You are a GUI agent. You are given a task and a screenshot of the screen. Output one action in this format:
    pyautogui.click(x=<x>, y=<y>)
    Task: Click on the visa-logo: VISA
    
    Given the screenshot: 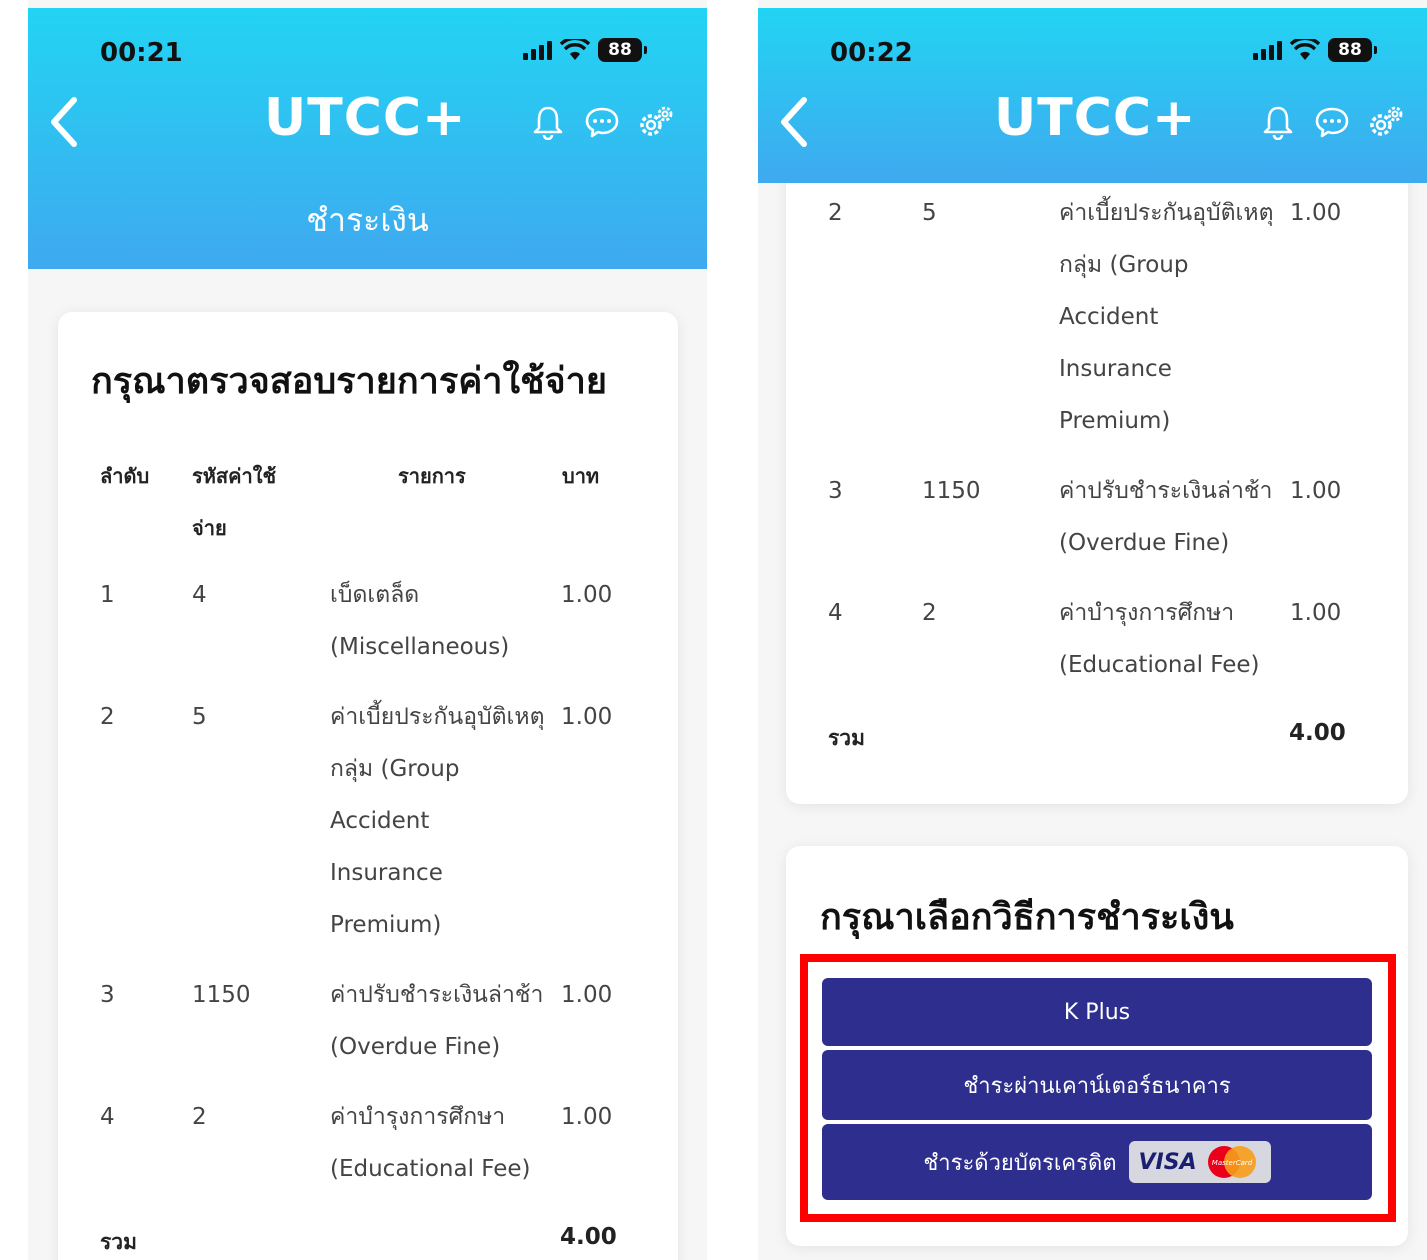 What is the action you would take?
    pyautogui.click(x=1167, y=1162)
    